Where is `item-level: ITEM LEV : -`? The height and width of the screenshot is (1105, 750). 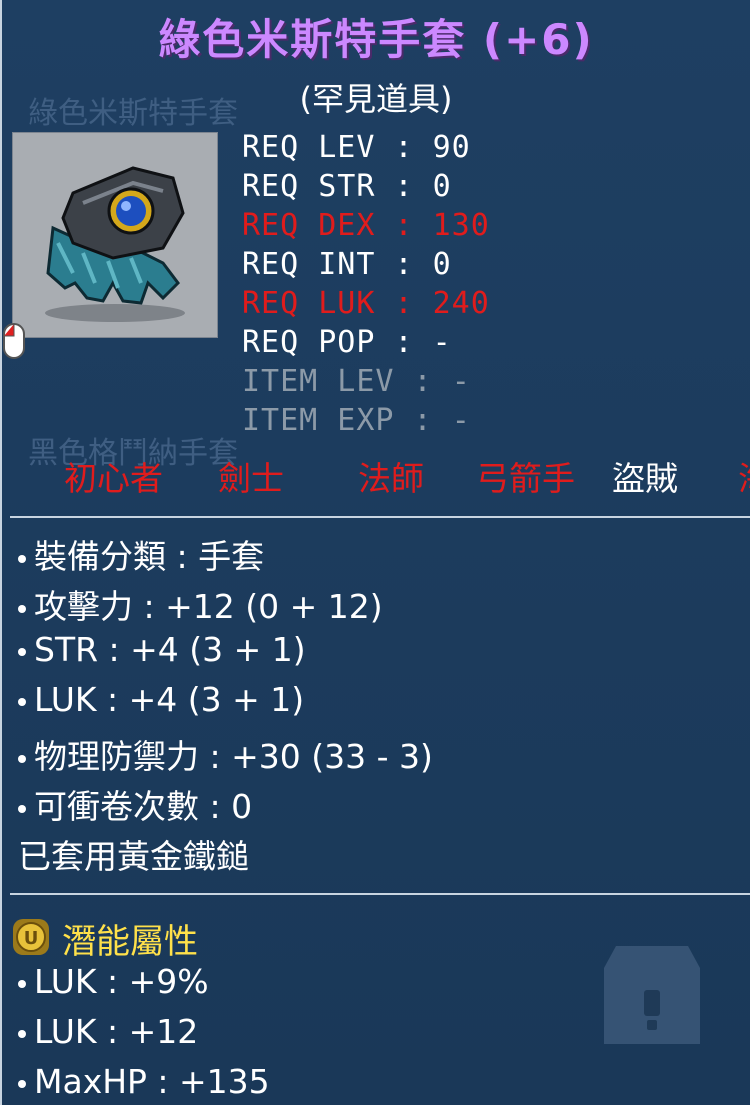 item-level: ITEM LEV : - is located at coordinates (356, 381).